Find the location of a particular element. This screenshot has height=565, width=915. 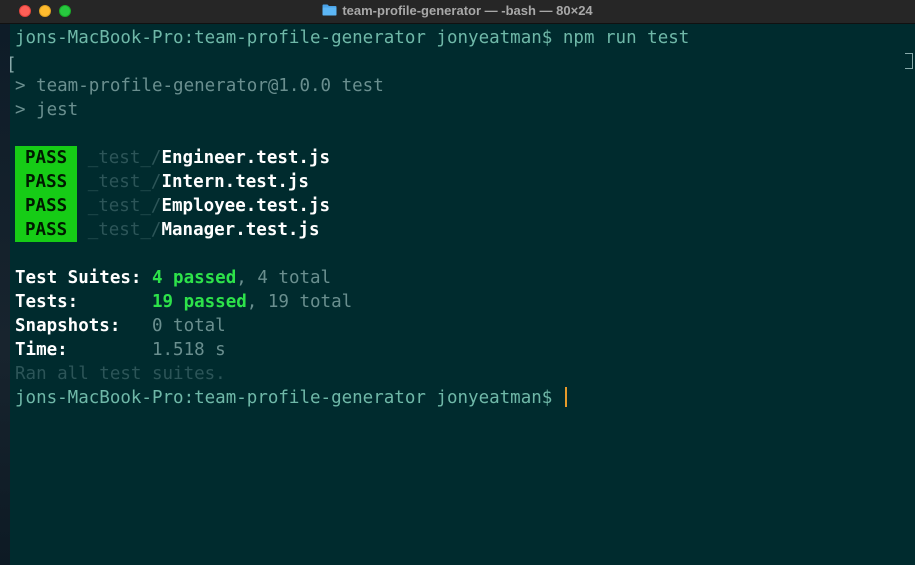

test-result-row: PASS _test_/Engineer.test.js is located at coordinates (172, 158).